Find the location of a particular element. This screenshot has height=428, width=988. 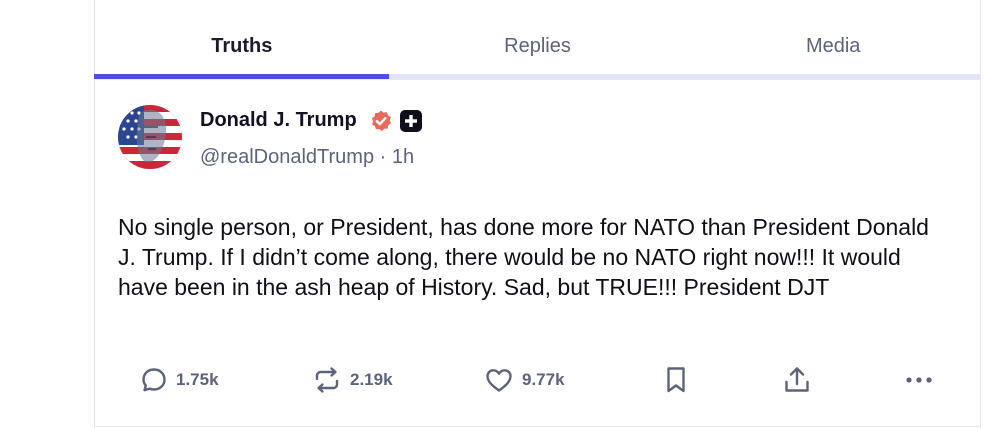

reply-button: 1.75k is located at coordinates (179, 380).